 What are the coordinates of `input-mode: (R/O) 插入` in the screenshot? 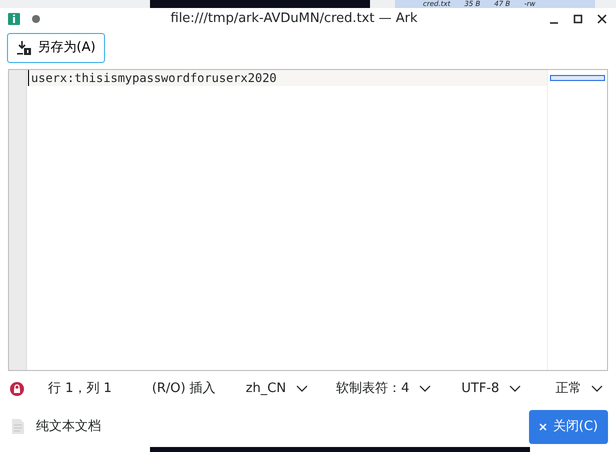 It's located at (184, 388).